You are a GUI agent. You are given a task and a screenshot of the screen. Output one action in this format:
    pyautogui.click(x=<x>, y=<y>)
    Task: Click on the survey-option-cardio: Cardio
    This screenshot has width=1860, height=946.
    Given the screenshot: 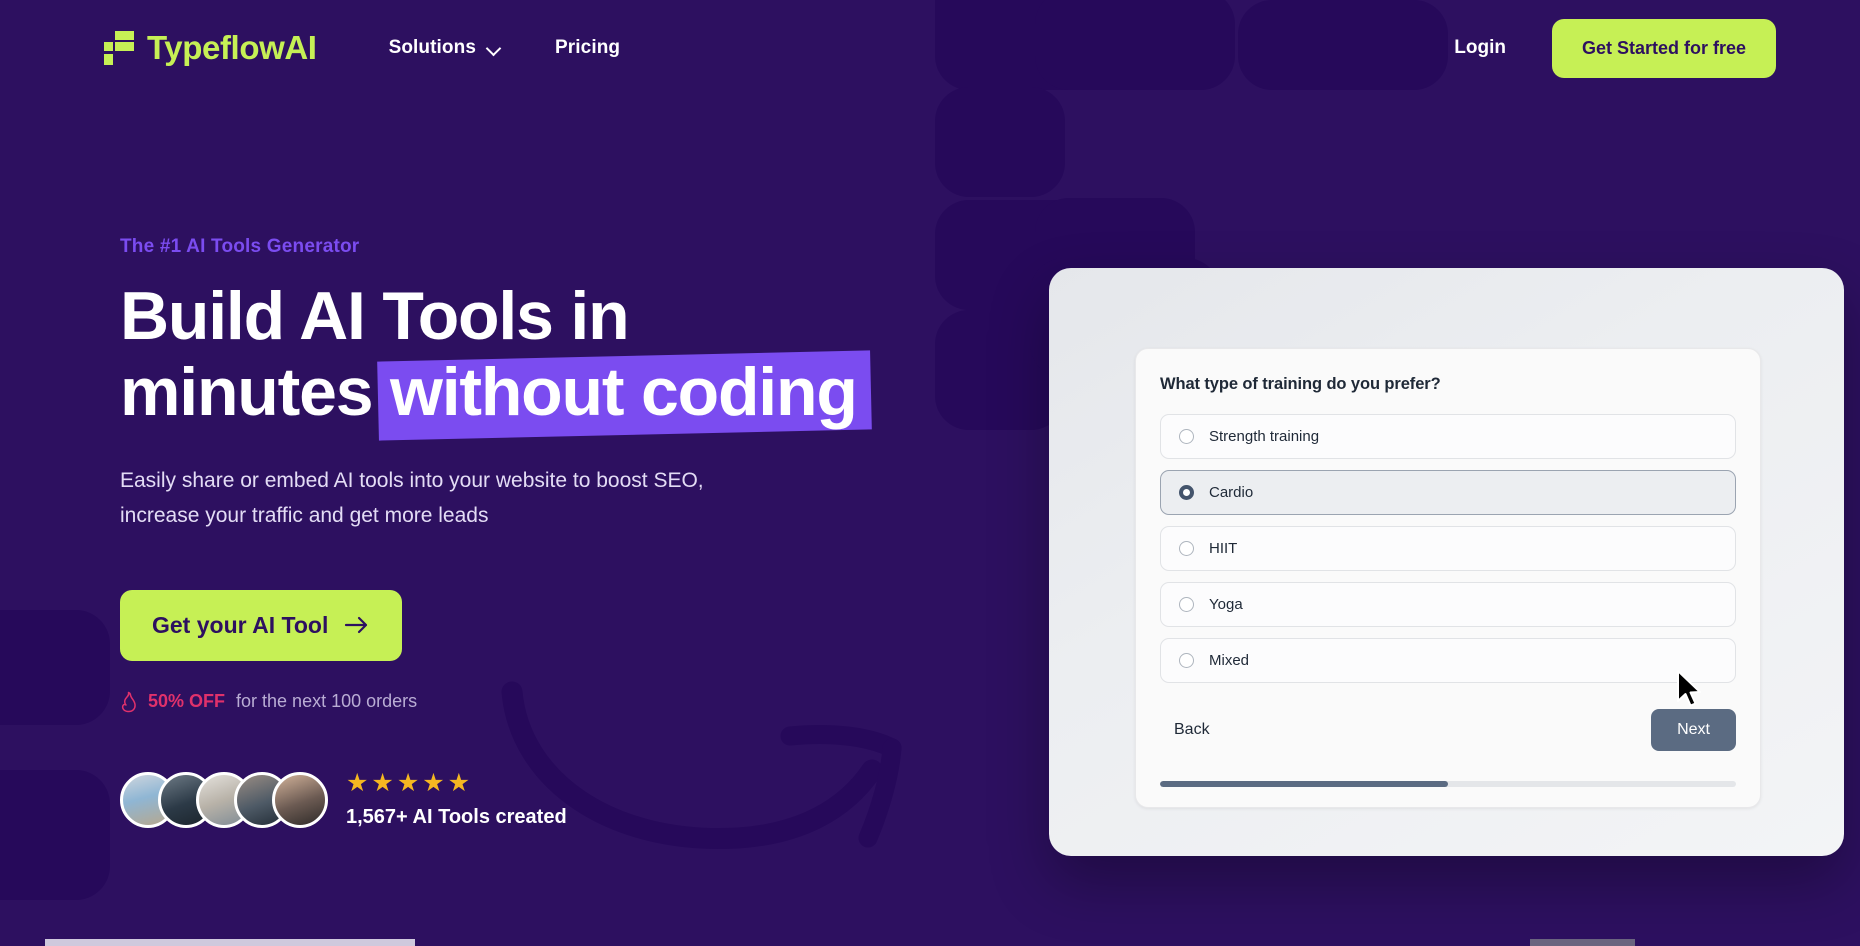 What is the action you would take?
    pyautogui.click(x=1448, y=492)
    